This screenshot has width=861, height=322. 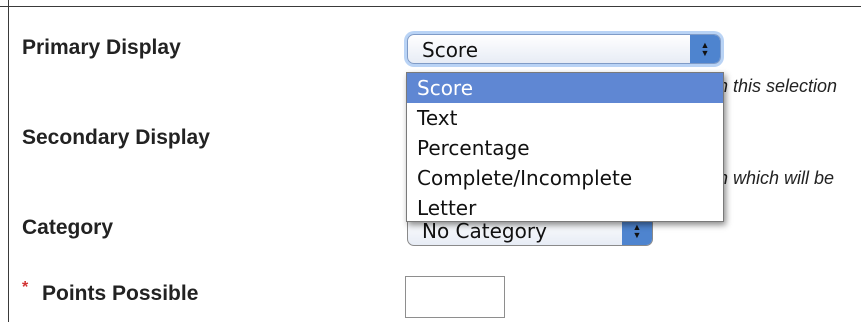 What do you see at coordinates (68, 227) in the screenshot?
I see `category-label: Category` at bounding box center [68, 227].